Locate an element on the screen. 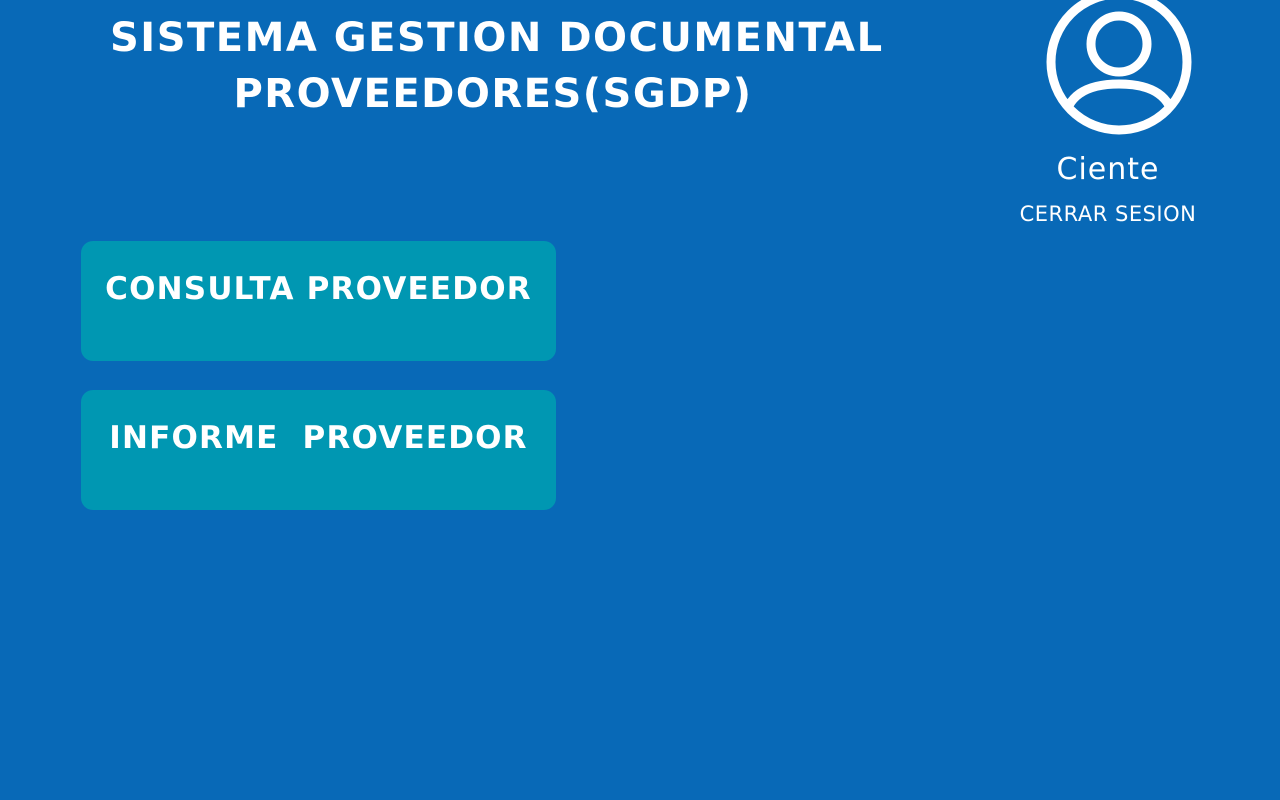  consulta-proveedor-button: CONSULTA PROVEEDOR is located at coordinates (318, 301).